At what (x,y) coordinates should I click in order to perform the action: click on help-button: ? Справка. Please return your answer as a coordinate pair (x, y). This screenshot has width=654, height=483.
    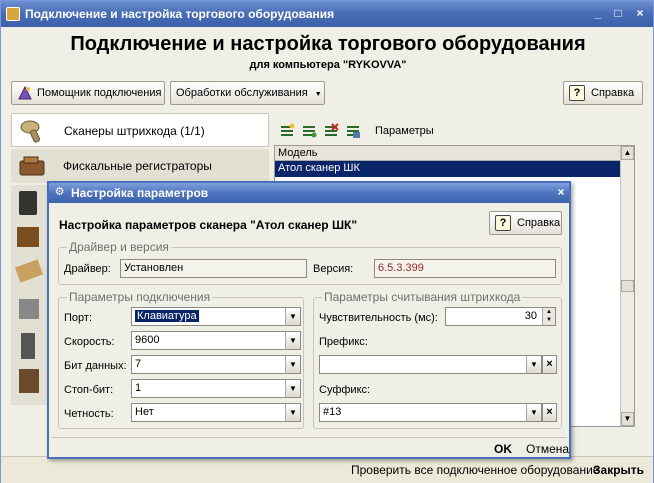
    Looking at the image, I should click on (603, 93).